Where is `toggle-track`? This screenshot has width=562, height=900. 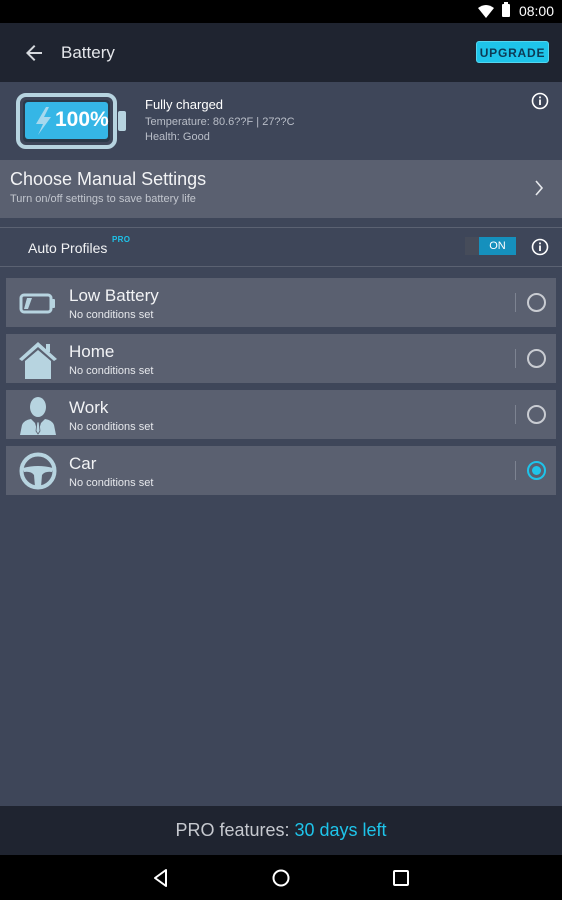 toggle-track is located at coordinates (472, 246).